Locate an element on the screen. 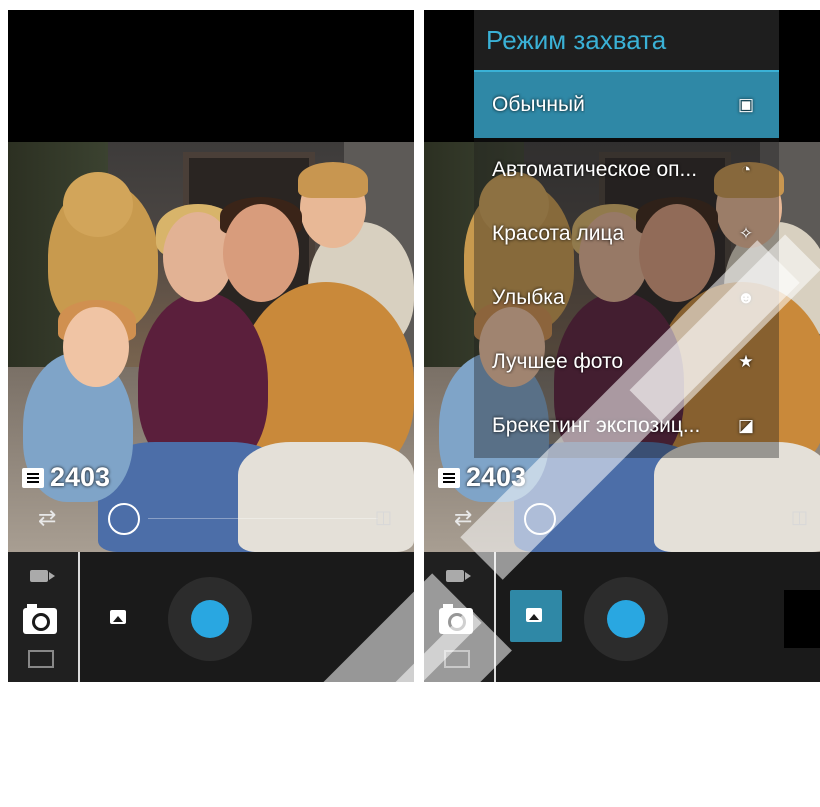 Image resolution: width=820 pixels, height=807 pixels. man-trousers is located at coordinates (326, 497).